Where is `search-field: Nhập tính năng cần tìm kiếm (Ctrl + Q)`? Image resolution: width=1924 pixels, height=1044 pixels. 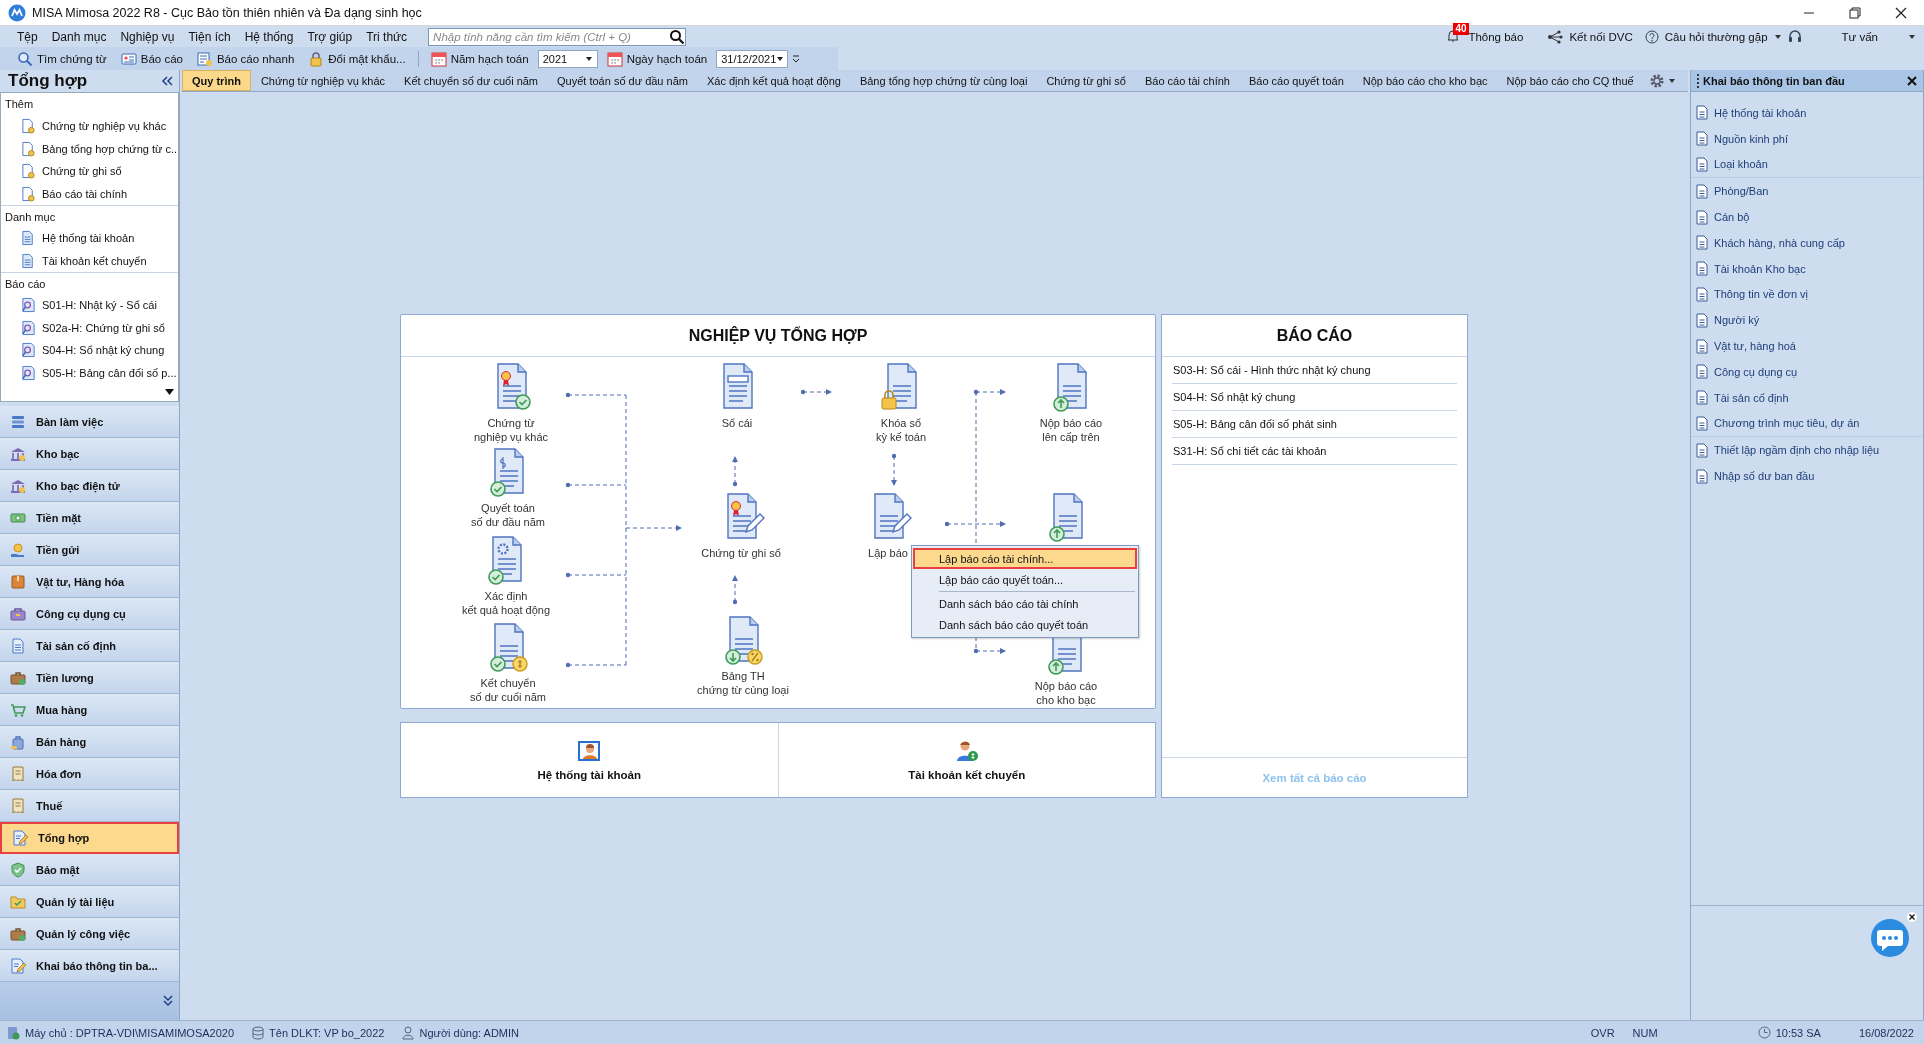
search-field: Nhập tính năng cần tìm kiếm (Ctrl + Q) is located at coordinates (557, 36).